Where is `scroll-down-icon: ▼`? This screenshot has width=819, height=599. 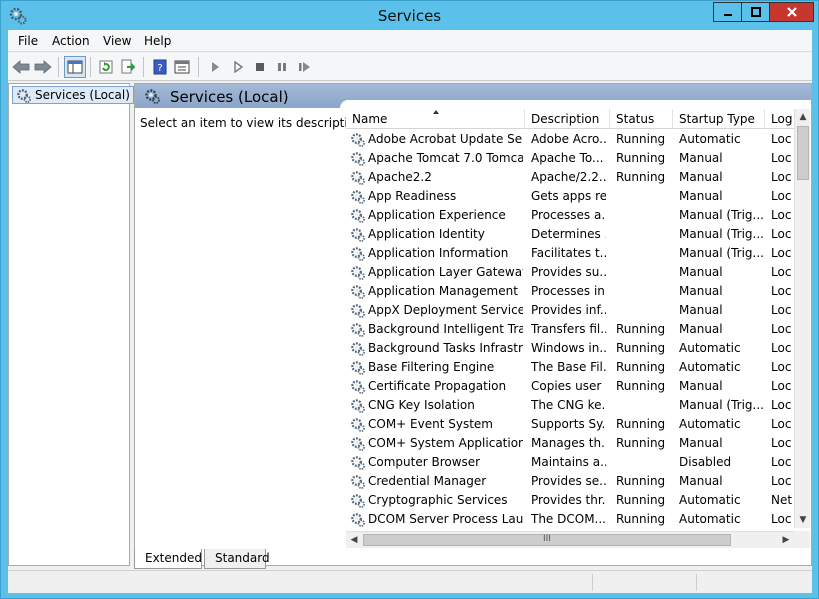
scroll-down-icon: ▼ is located at coordinates (803, 520).